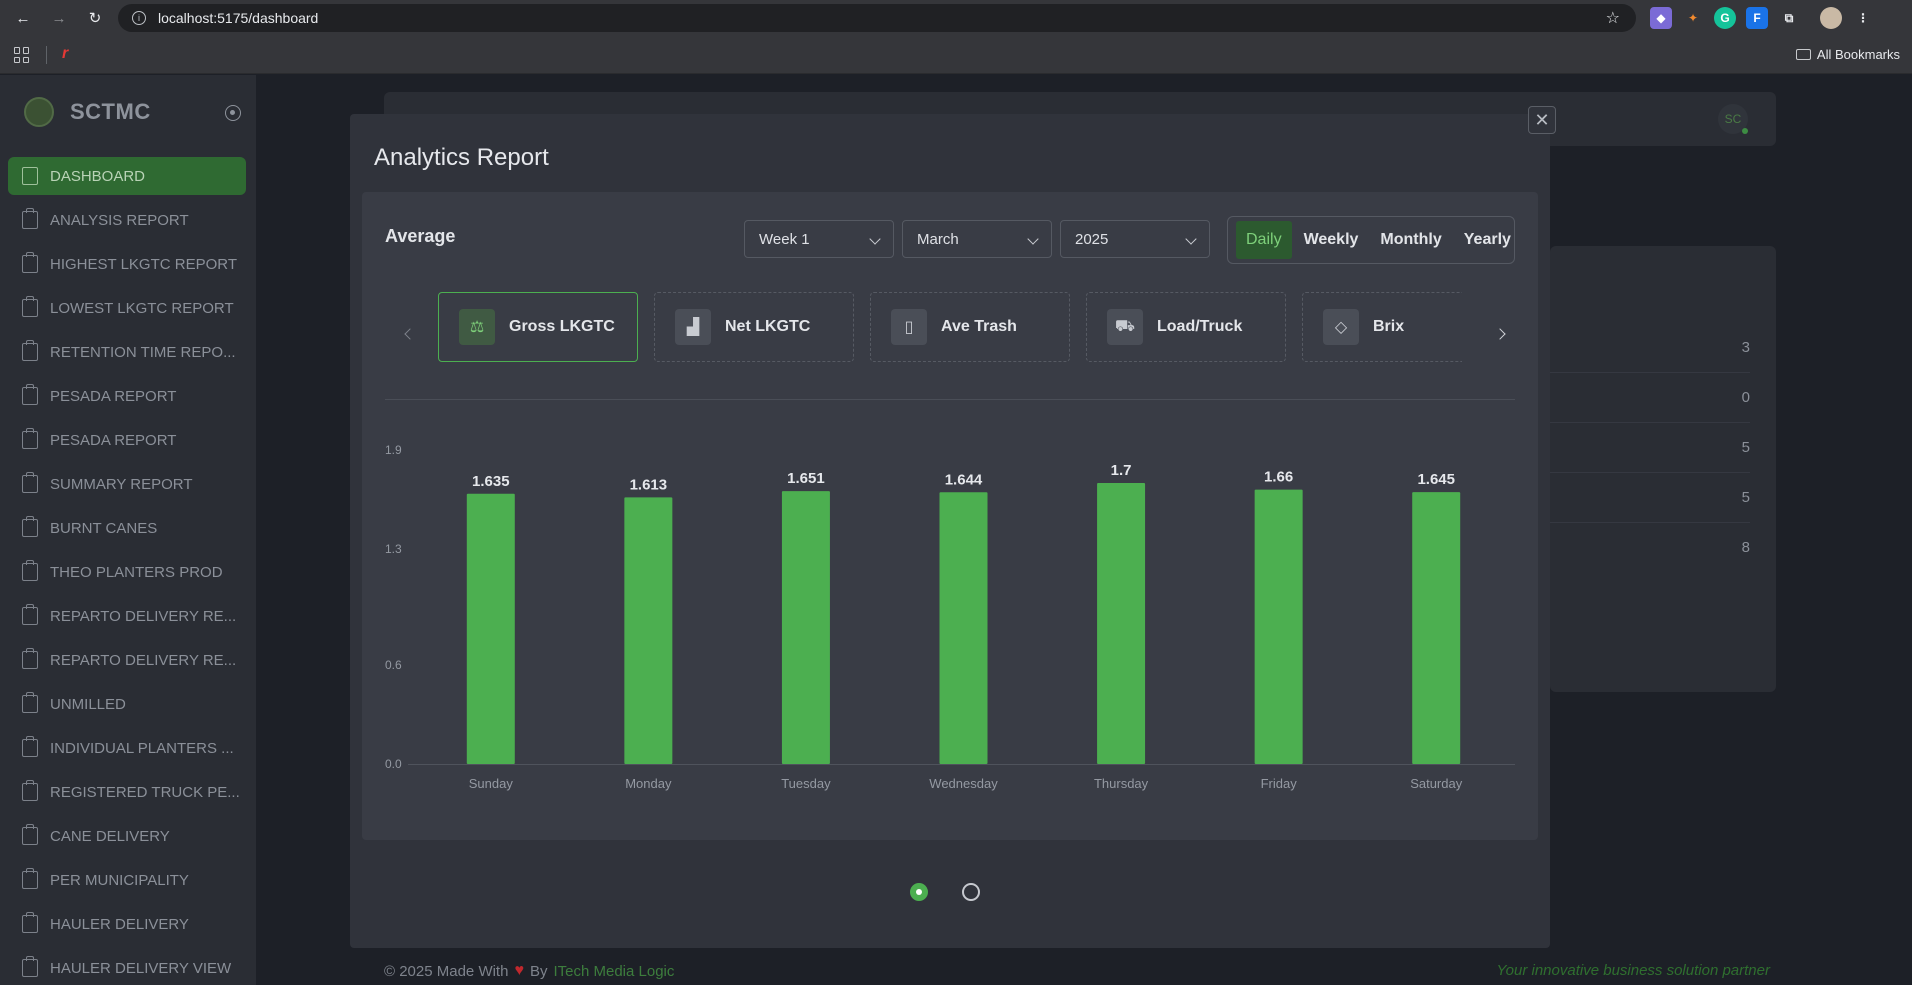 The image size is (1912, 985). Describe the element at coordinates (768, 326) in the screenshot. I see `metric-label: Net LKGTC` at that location.